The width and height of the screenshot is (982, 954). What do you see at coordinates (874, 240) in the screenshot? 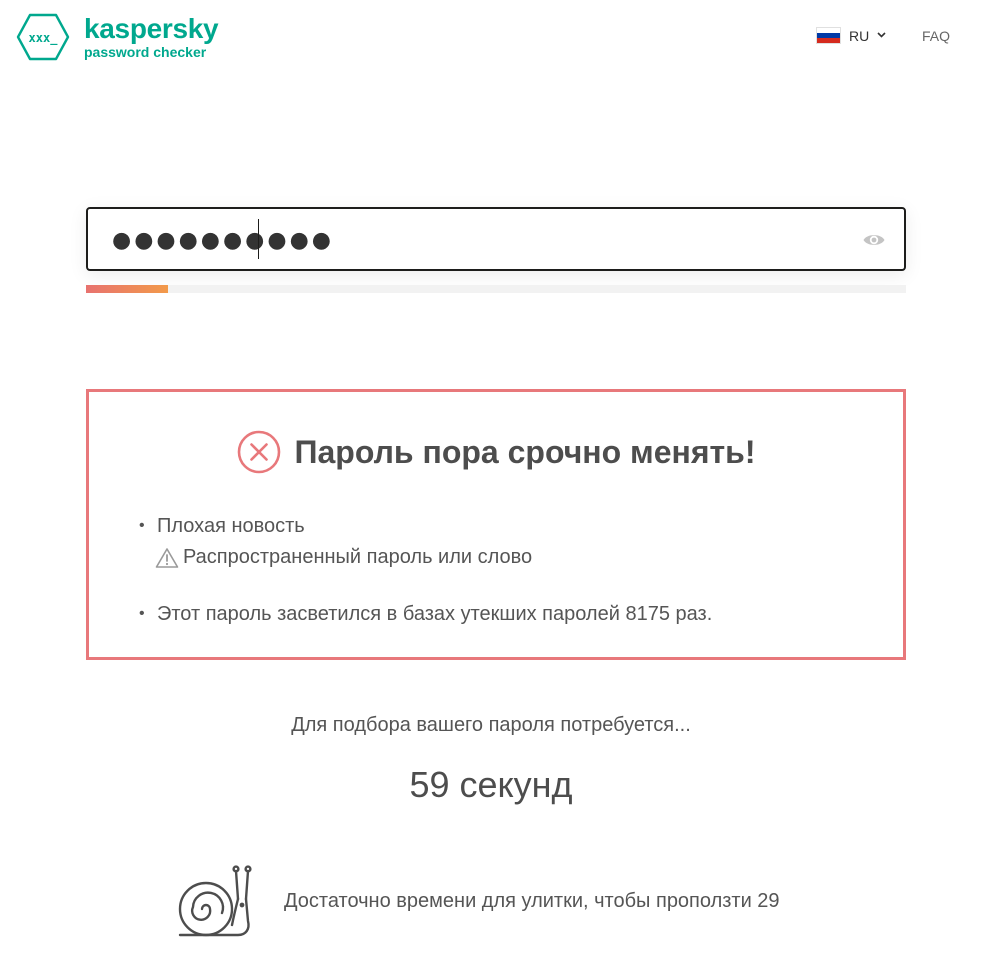
I see `eye-icon` at bounding box center [874, 240].